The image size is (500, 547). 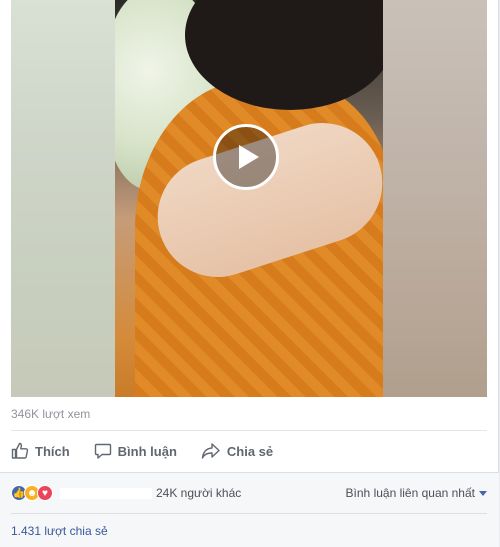 I want to click on play-icon, so click(x=248, y=157).